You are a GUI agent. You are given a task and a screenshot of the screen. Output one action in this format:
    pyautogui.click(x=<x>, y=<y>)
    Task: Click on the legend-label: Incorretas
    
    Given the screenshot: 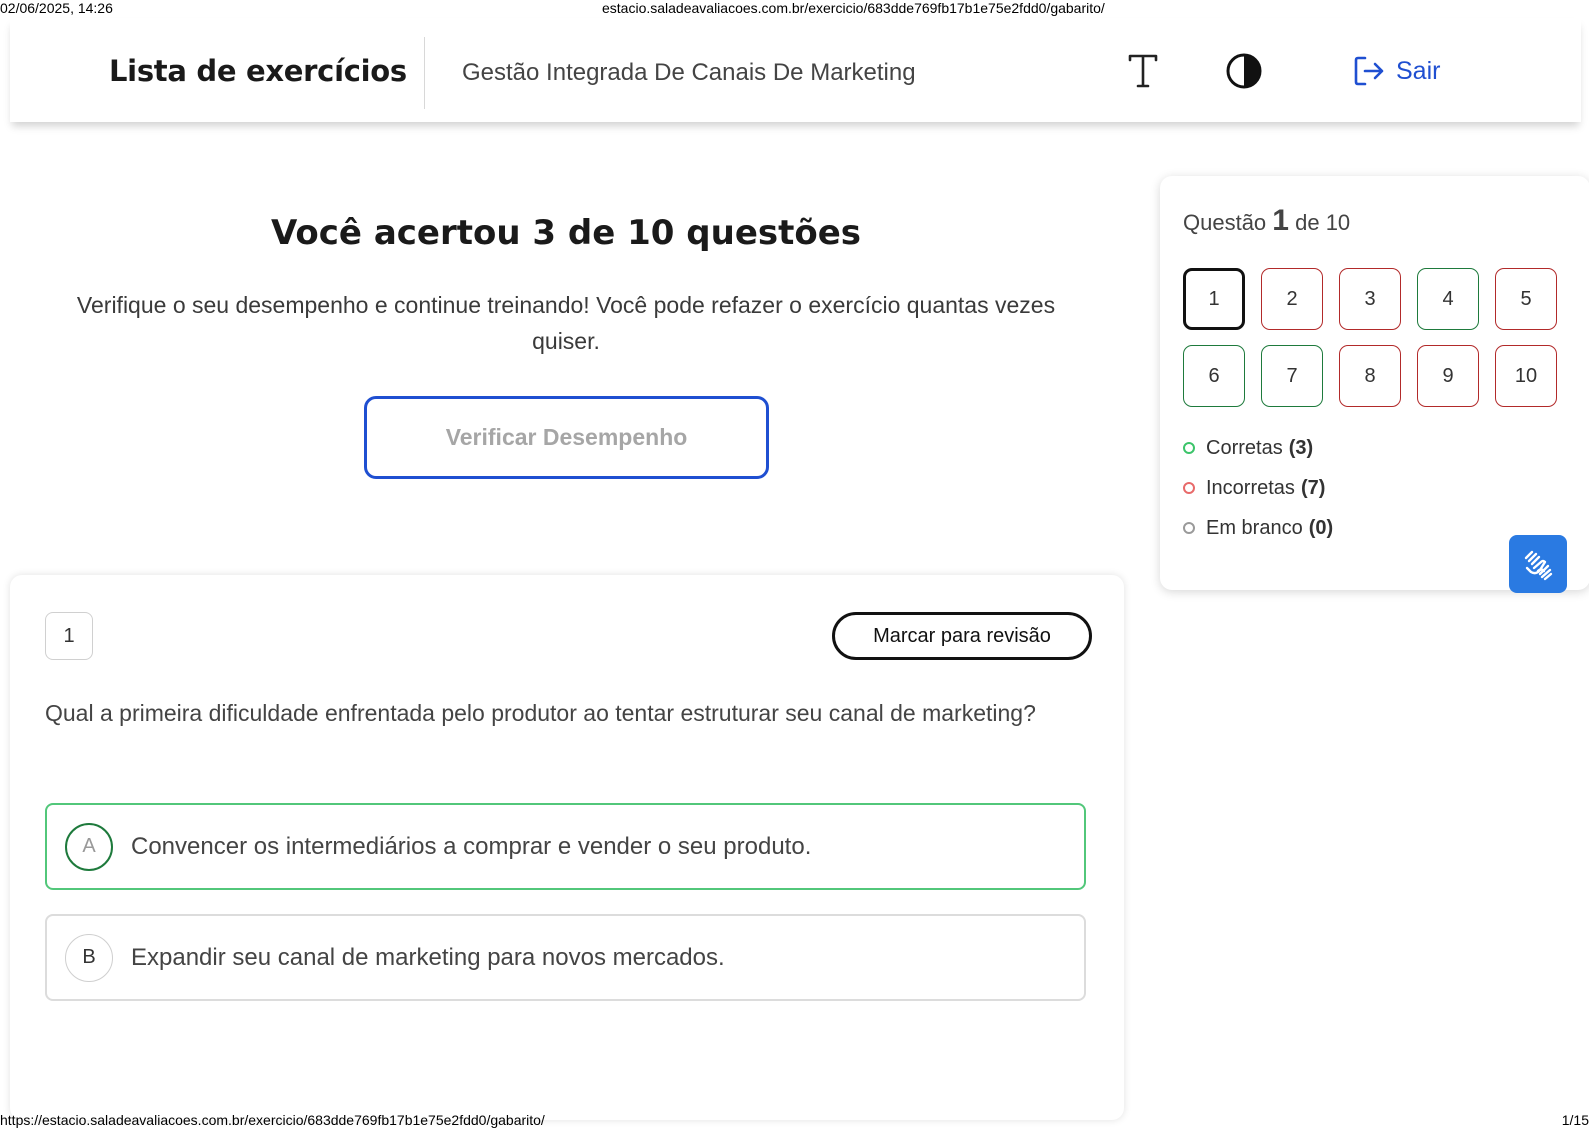 What is the action you would take?
    pyautogui.click(x=1250, y=487)
    